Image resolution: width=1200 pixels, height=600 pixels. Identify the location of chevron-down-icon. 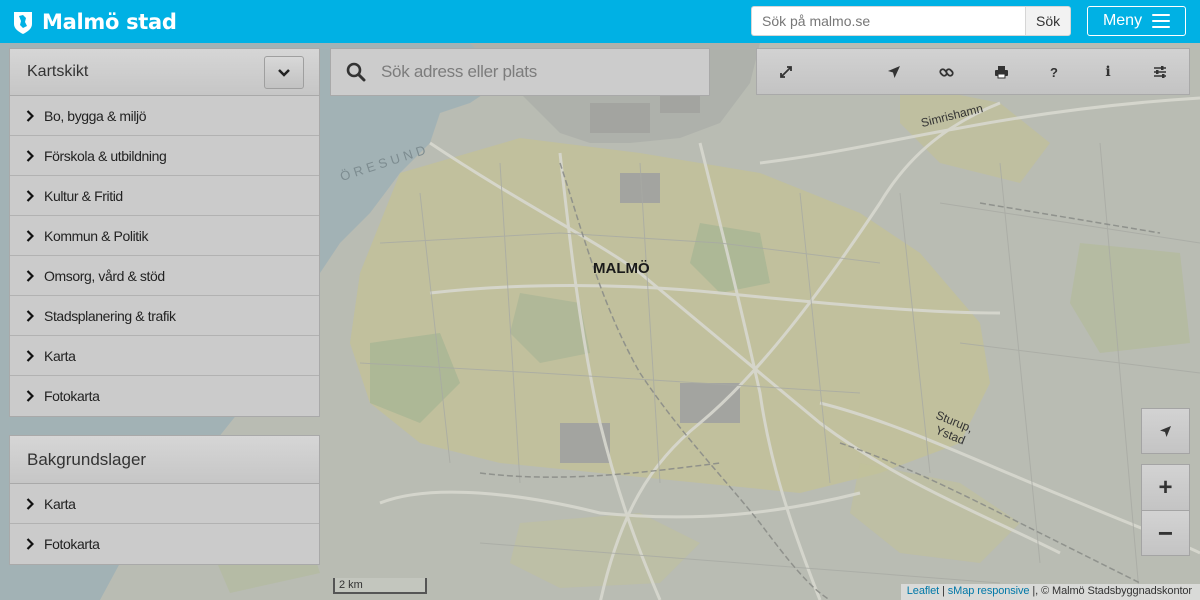
(284, 72).